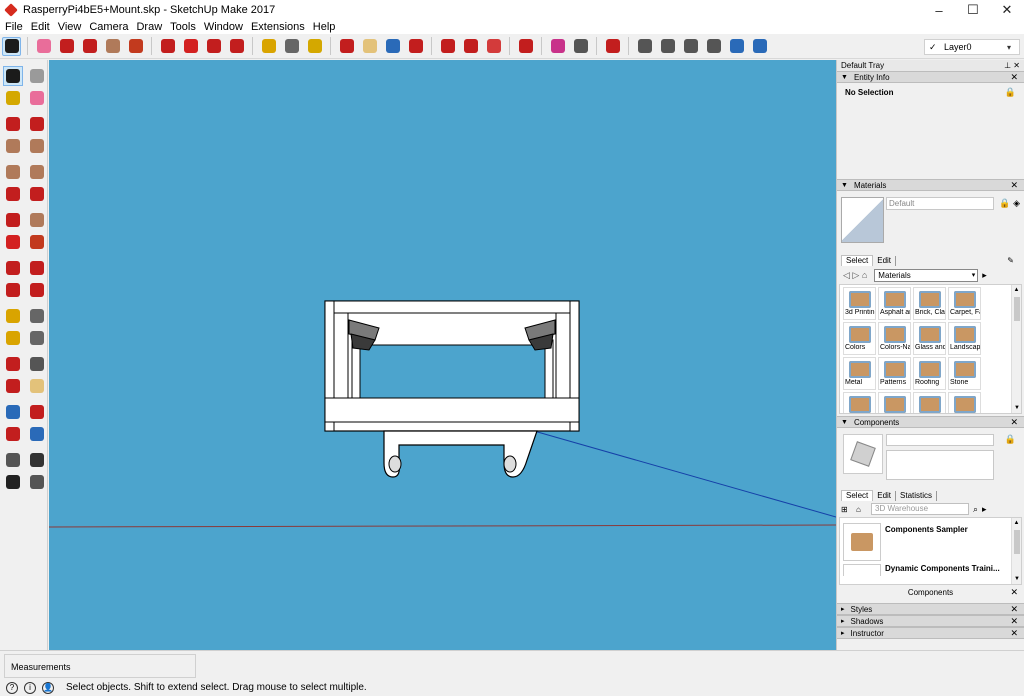 The width and height of the screenshot is (1024, 696). Describe the element at coordinates (612, 46) in the screenshot. I see `geo-location-icon` at that location.